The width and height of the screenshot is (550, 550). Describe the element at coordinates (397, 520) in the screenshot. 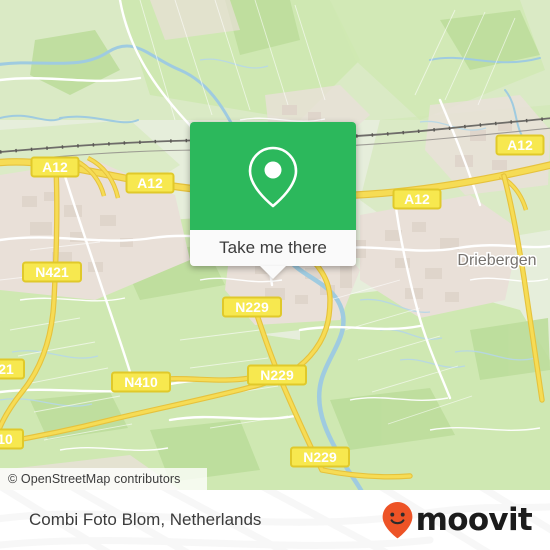

I see `moovit-smiley-pin-icon` at that location.